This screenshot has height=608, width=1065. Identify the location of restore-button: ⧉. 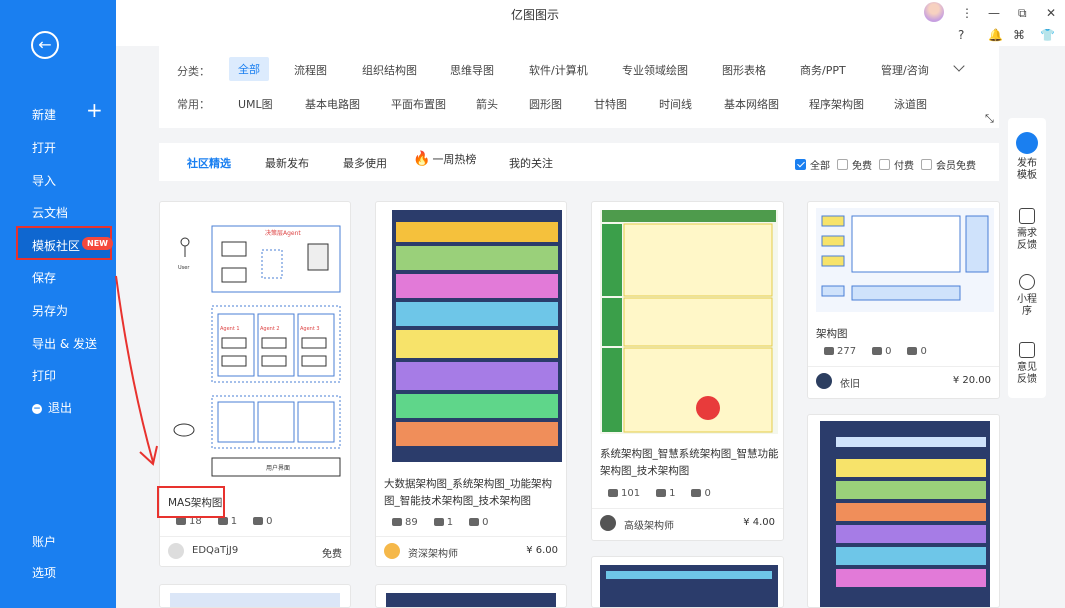
(1022, 13).